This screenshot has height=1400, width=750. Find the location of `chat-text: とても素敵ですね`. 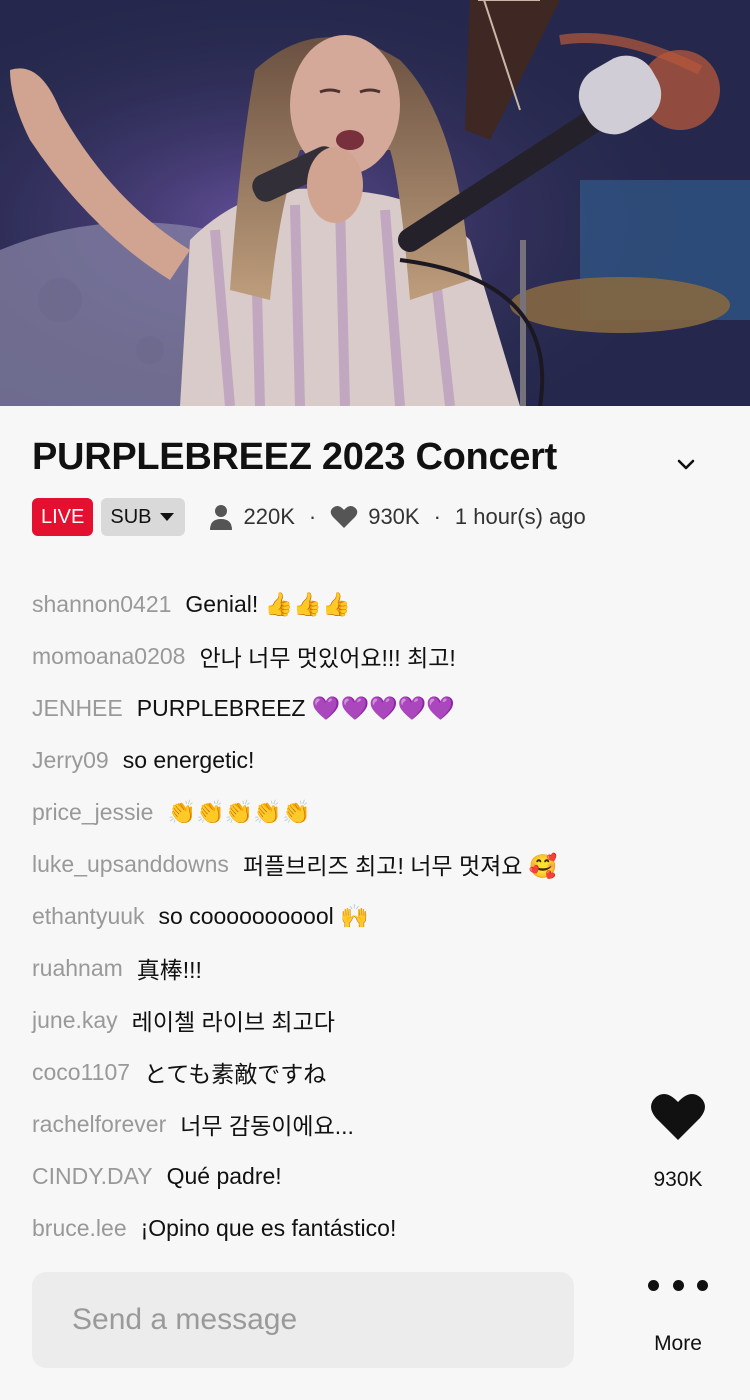

chat-text: とても素敵ですね is located at coordinates (235, 1074).